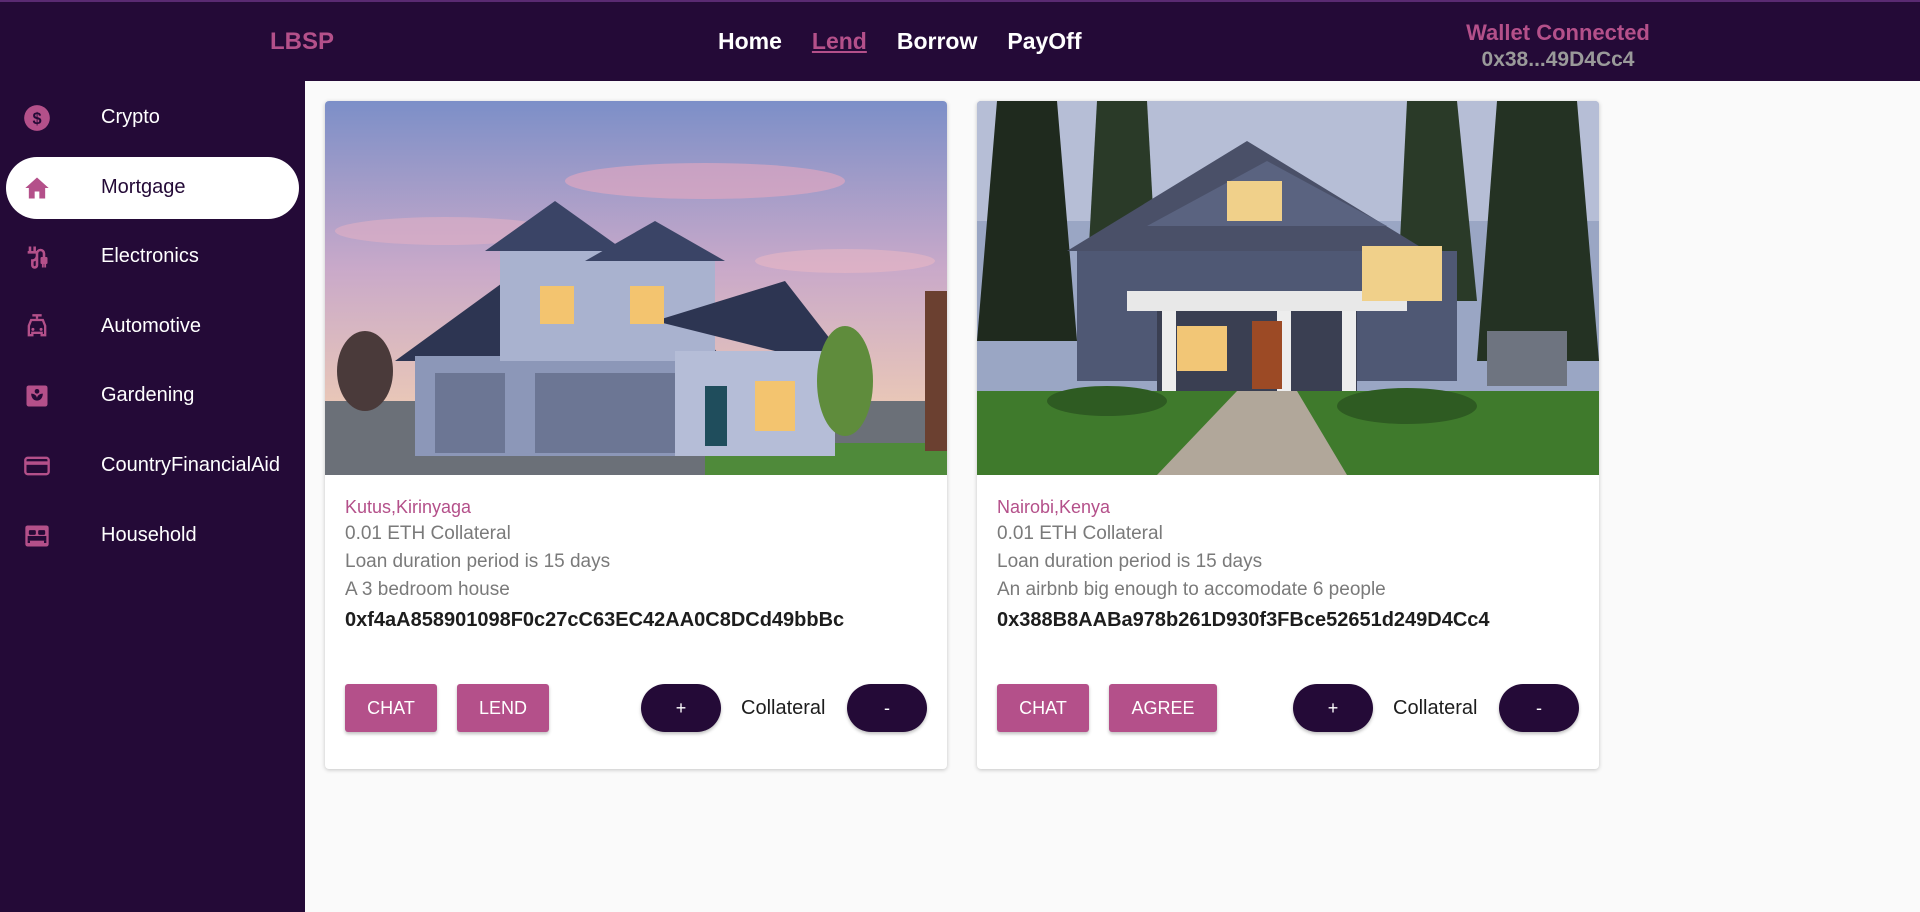  I want to click on sidebar-item-automotive: Automotive, so click(152, 327).